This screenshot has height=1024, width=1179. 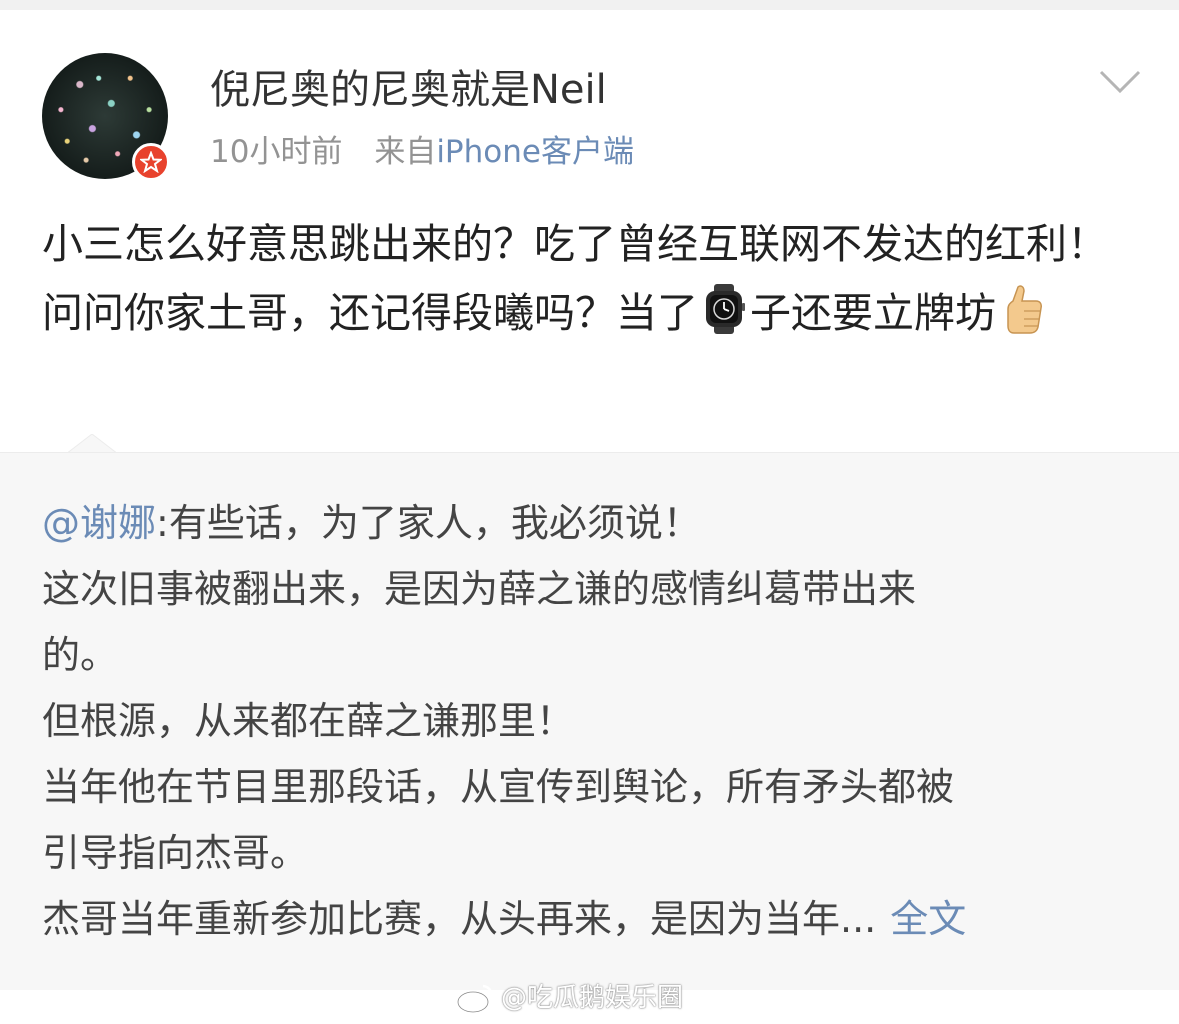 I want to click on username: 倪尼奥的尼奥就是Neil, so click(x=408, y=90).